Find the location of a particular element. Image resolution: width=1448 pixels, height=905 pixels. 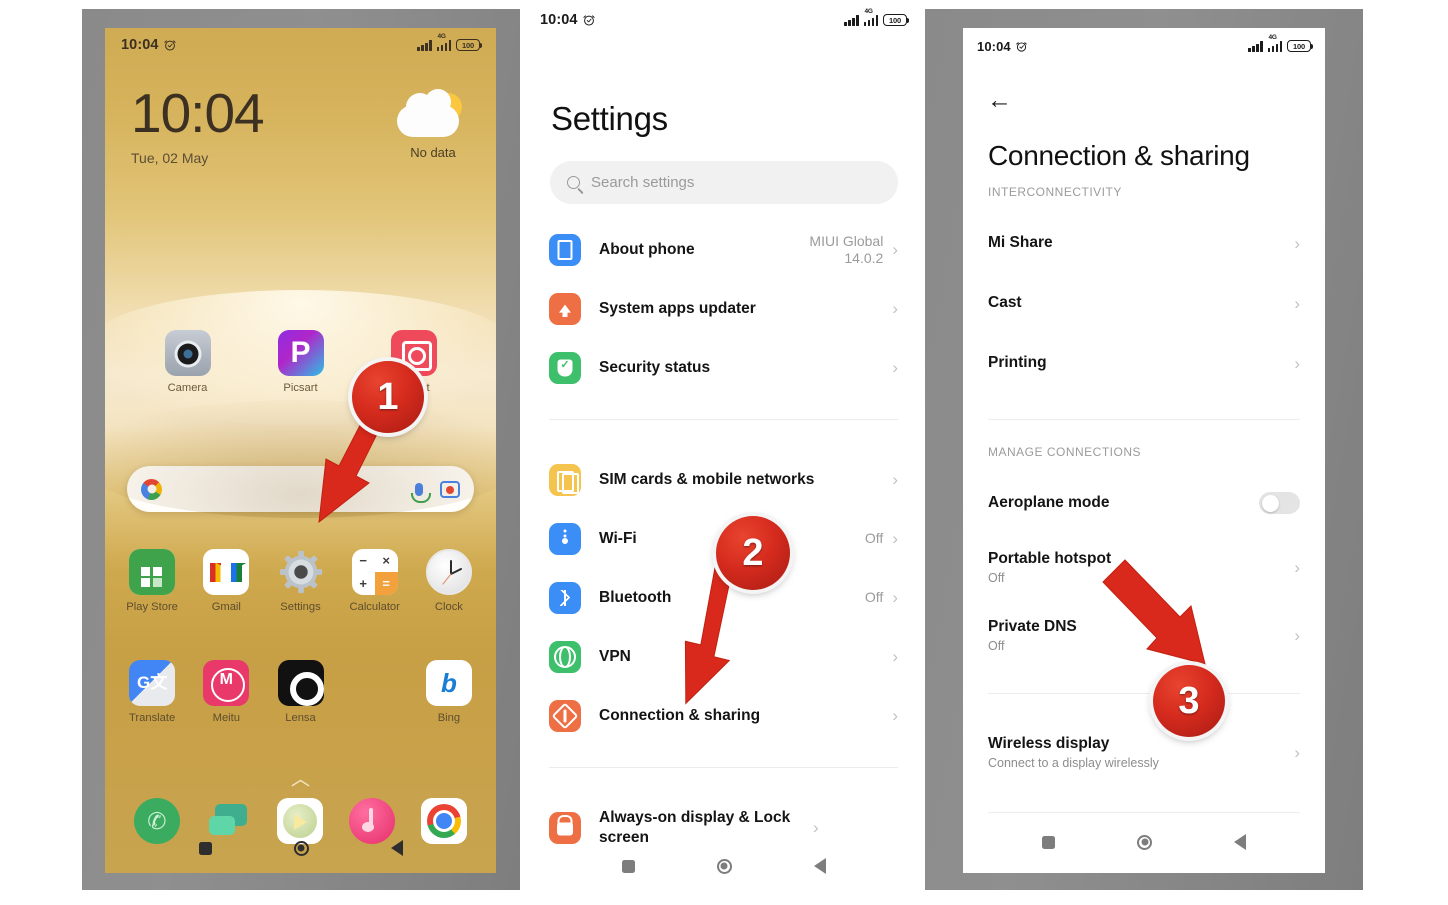

app-play-store: Play Store is located at coordinates (152, 581).